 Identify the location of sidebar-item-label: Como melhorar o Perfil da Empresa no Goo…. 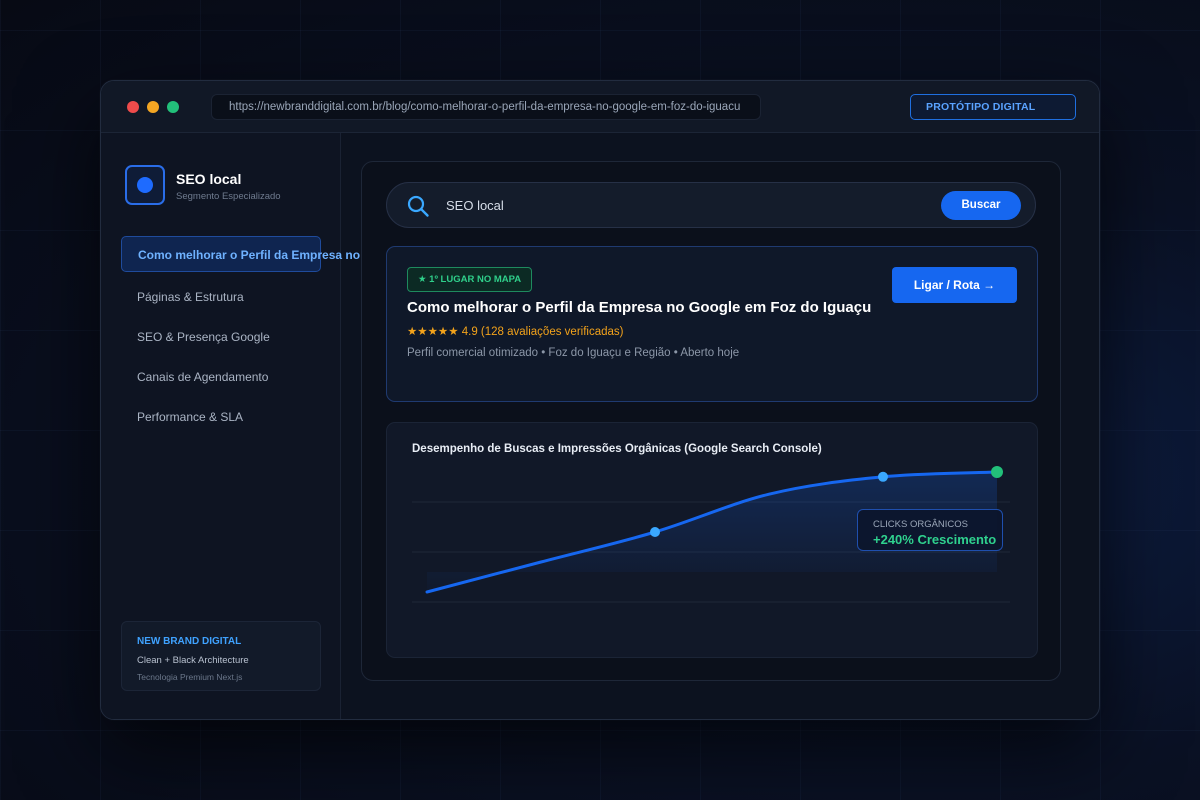
(253, 255).